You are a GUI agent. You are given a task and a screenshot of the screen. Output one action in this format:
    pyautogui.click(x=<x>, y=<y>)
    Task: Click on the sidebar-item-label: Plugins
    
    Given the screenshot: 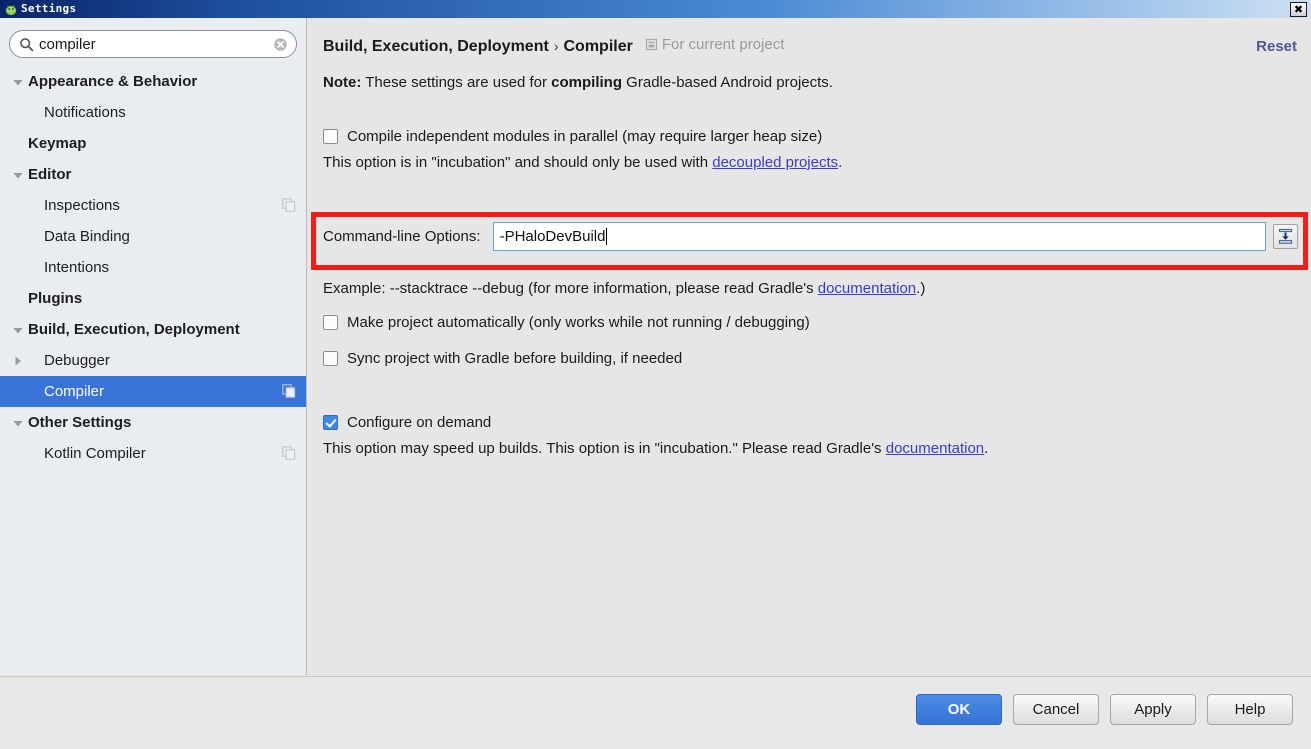 What is the action you would take?
    pyautogui.click(x=55, y=298)
    